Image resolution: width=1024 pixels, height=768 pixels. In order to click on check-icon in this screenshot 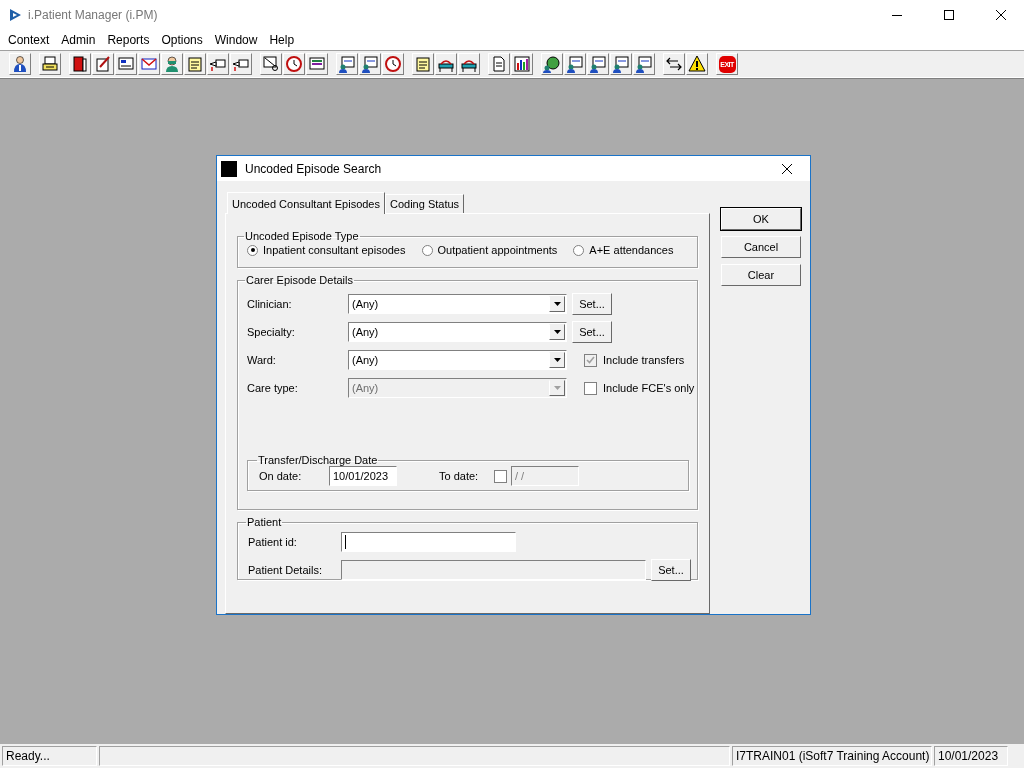, I will do `click(590, 360)`.